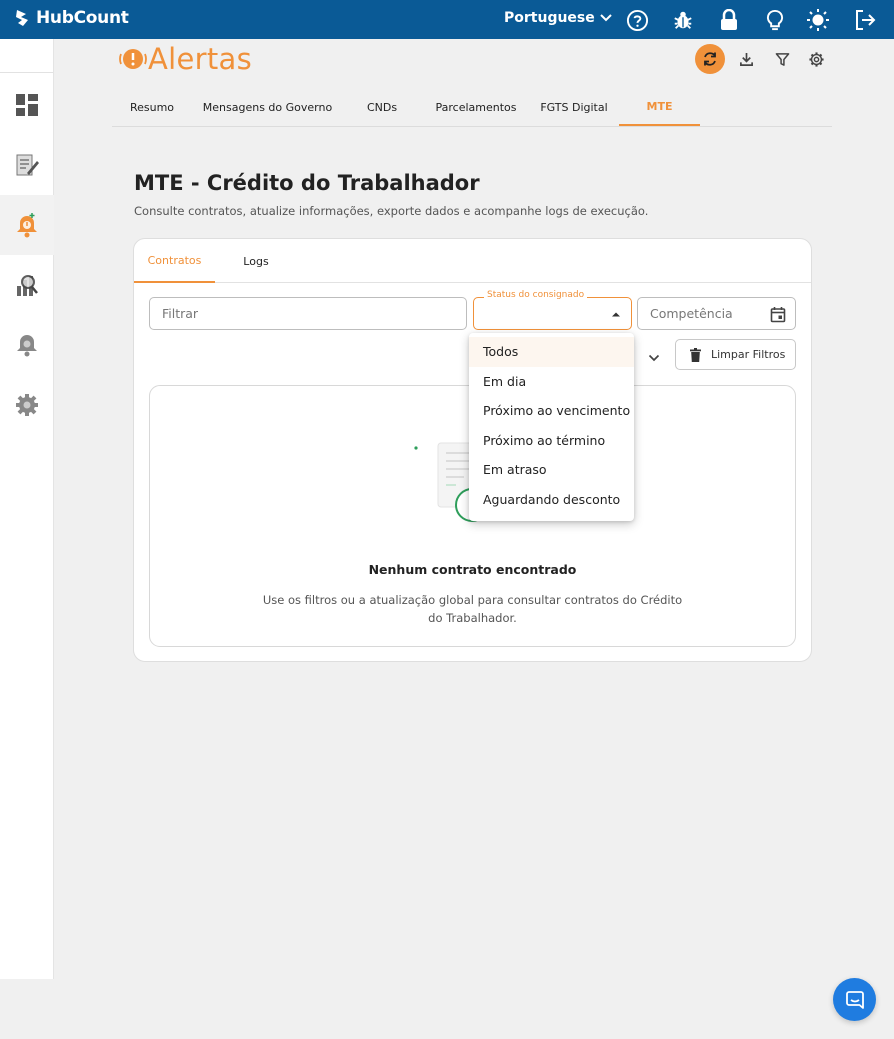 This screenshot has height=1039, width=894. What do you see at coordinates (551, 500) in the screenshot?
I see `status-option-aguardando-desconto: Aguardando desconto` at bounding box center [551, 500].